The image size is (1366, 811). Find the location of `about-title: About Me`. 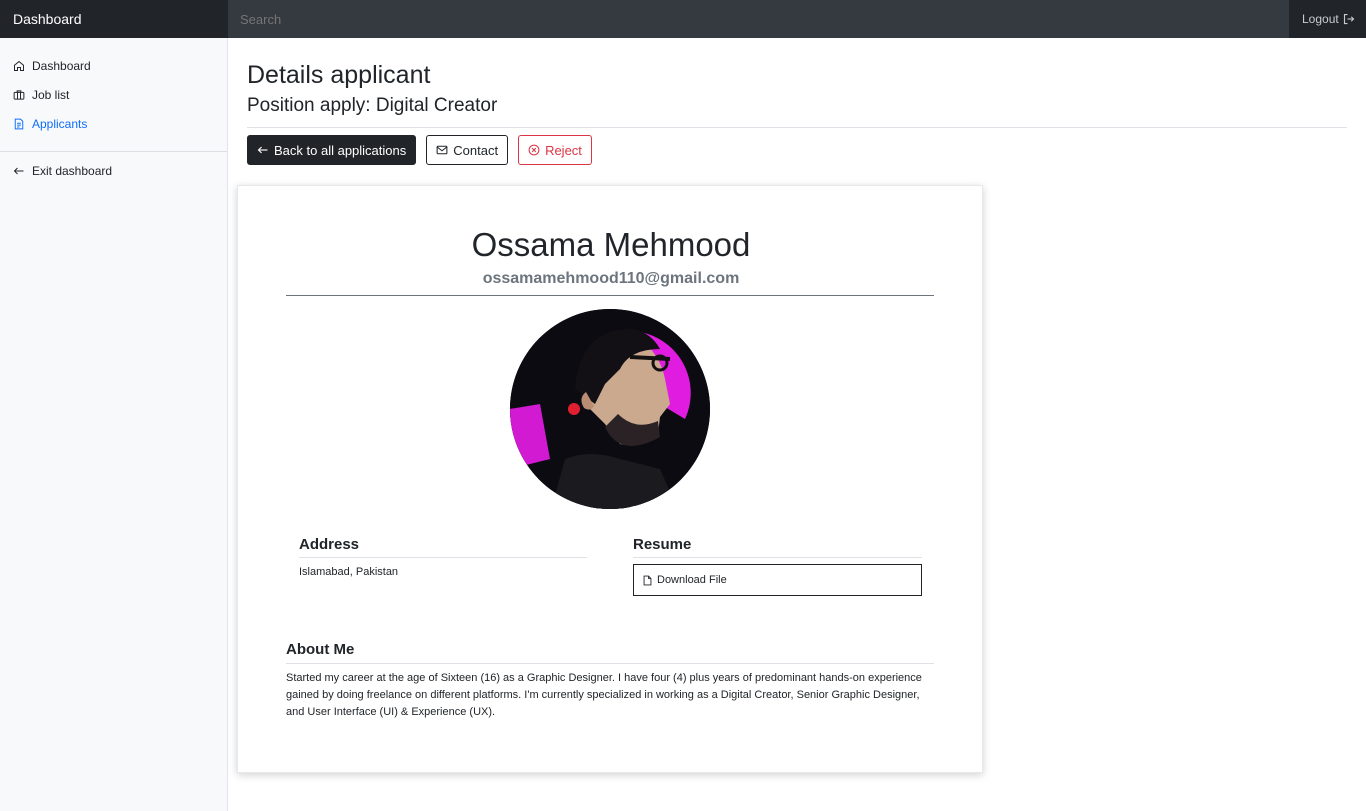

about-title: About Me is located at coordinates (320, 649).